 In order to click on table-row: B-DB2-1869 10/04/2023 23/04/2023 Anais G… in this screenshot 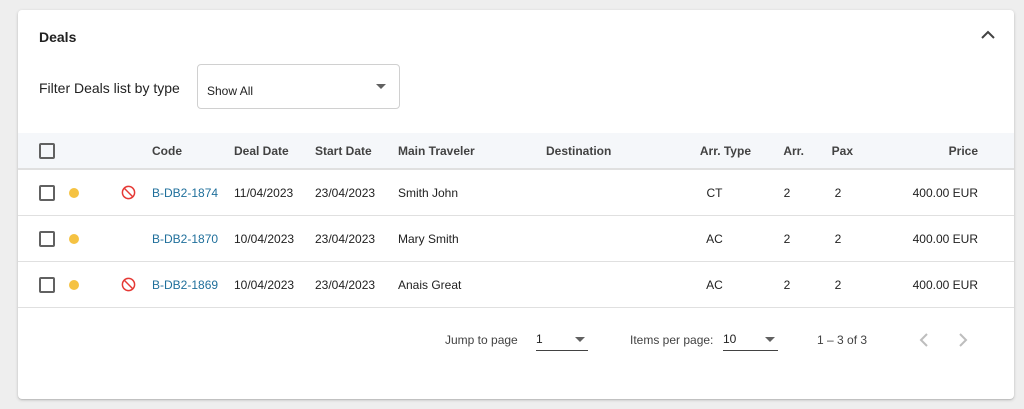, I will do `click(516, 285)`.